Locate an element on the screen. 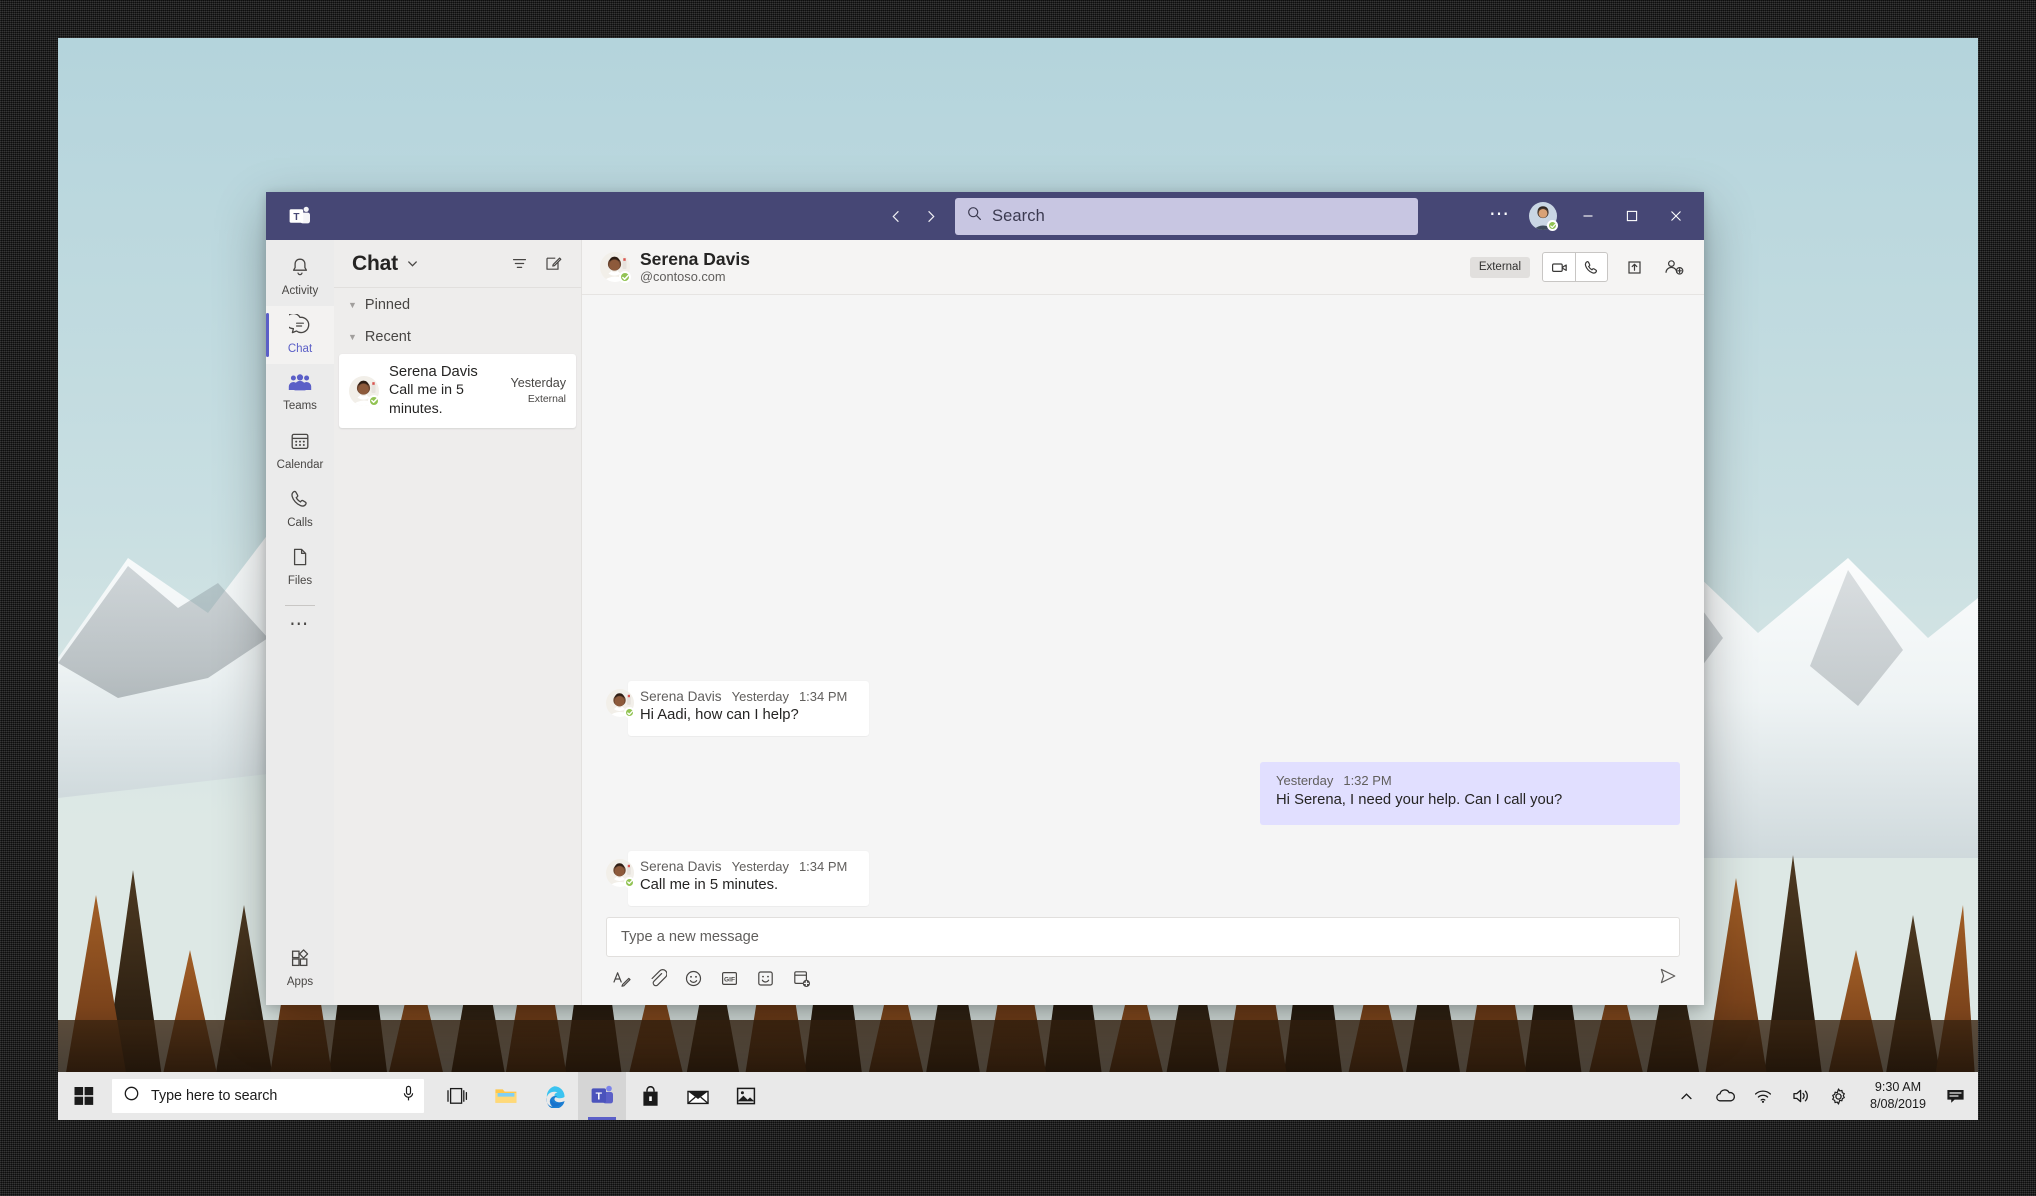 Image resolution: width=2036 pixels, height=1196 pixels. photos-icon is located at coordinates (746, 1096).